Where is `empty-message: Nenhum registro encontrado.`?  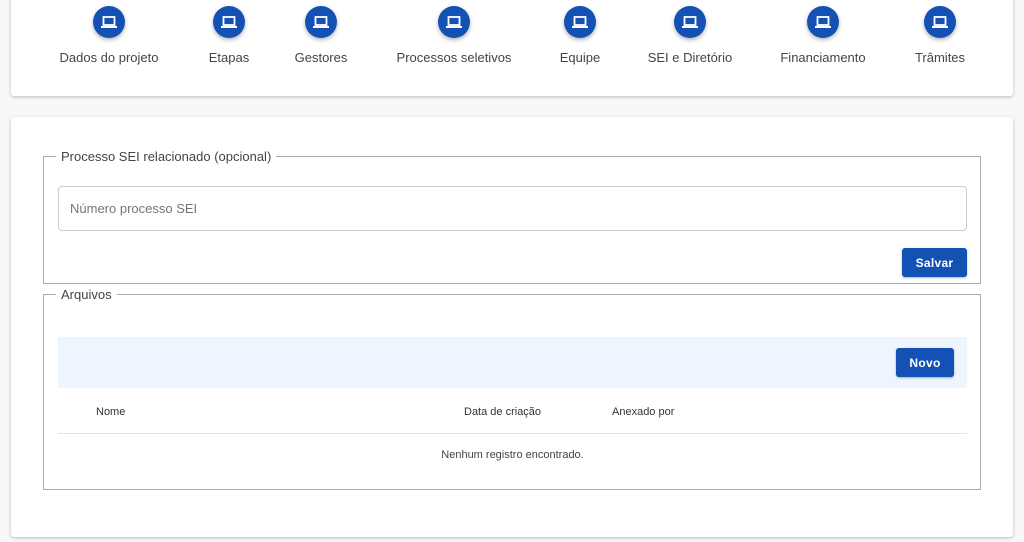 empty-message: Nenhum registro encontrado. is located at coordinates (512, 455).